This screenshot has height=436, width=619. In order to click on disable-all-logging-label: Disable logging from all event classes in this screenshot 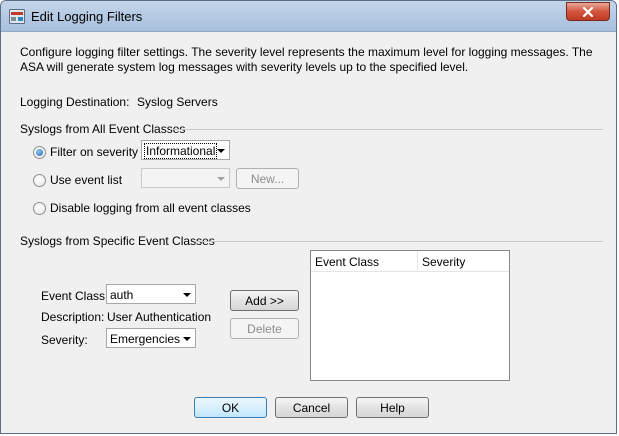, I will do `click(150, 208)`.